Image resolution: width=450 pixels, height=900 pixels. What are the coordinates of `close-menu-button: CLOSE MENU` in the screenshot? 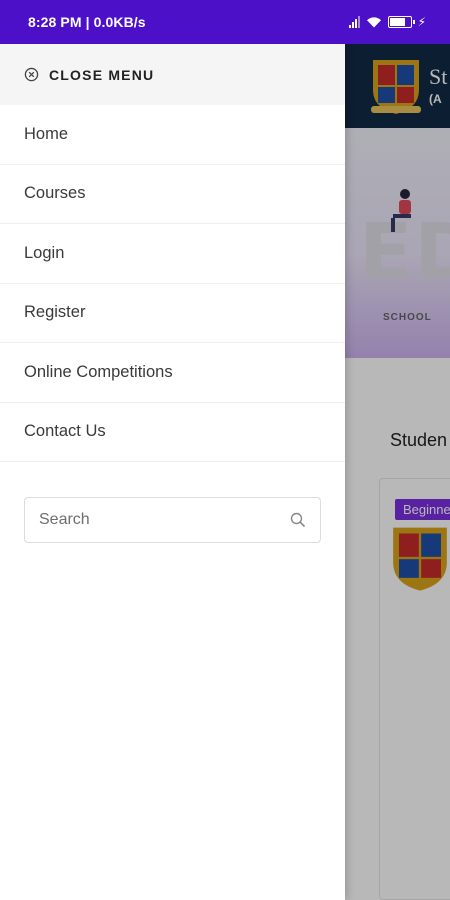 It's located at (172, 74).